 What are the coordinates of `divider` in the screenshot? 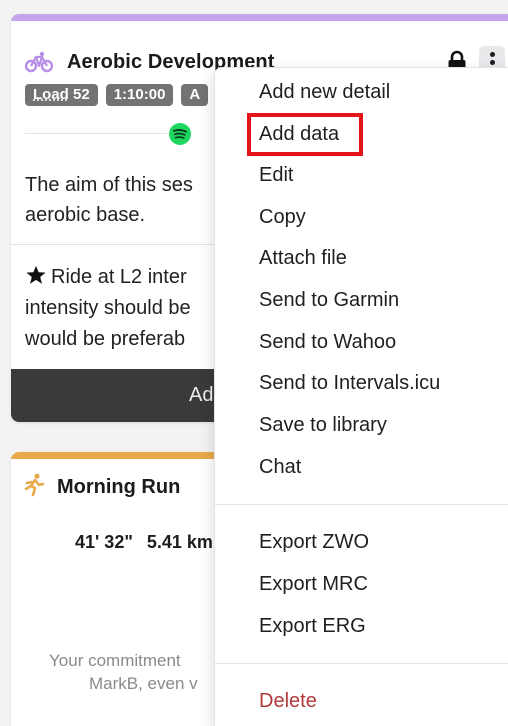 It's located at (96, 133).